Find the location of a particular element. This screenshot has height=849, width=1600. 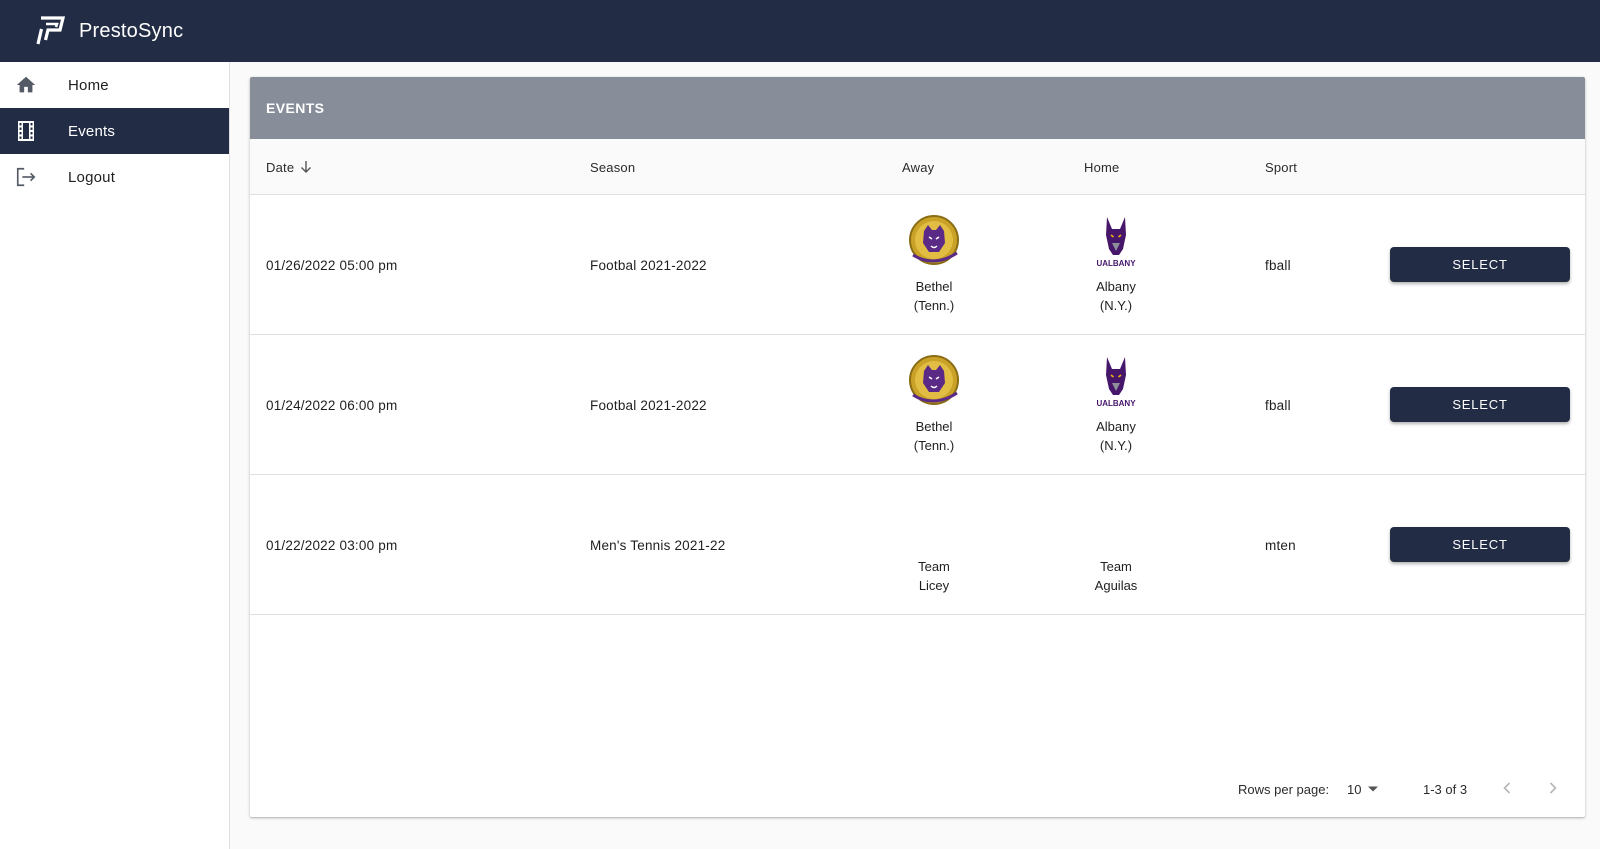

table-header: Date Season Away Home Sport is located at coordinates (917, 167).